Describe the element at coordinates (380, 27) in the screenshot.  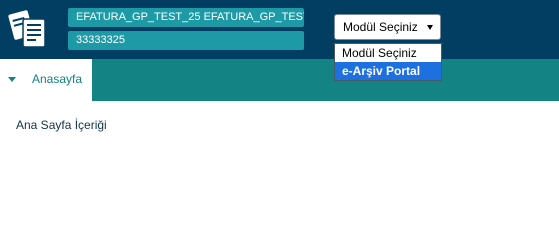
I see `module-select-value: Modül Seçiniz` at that location.